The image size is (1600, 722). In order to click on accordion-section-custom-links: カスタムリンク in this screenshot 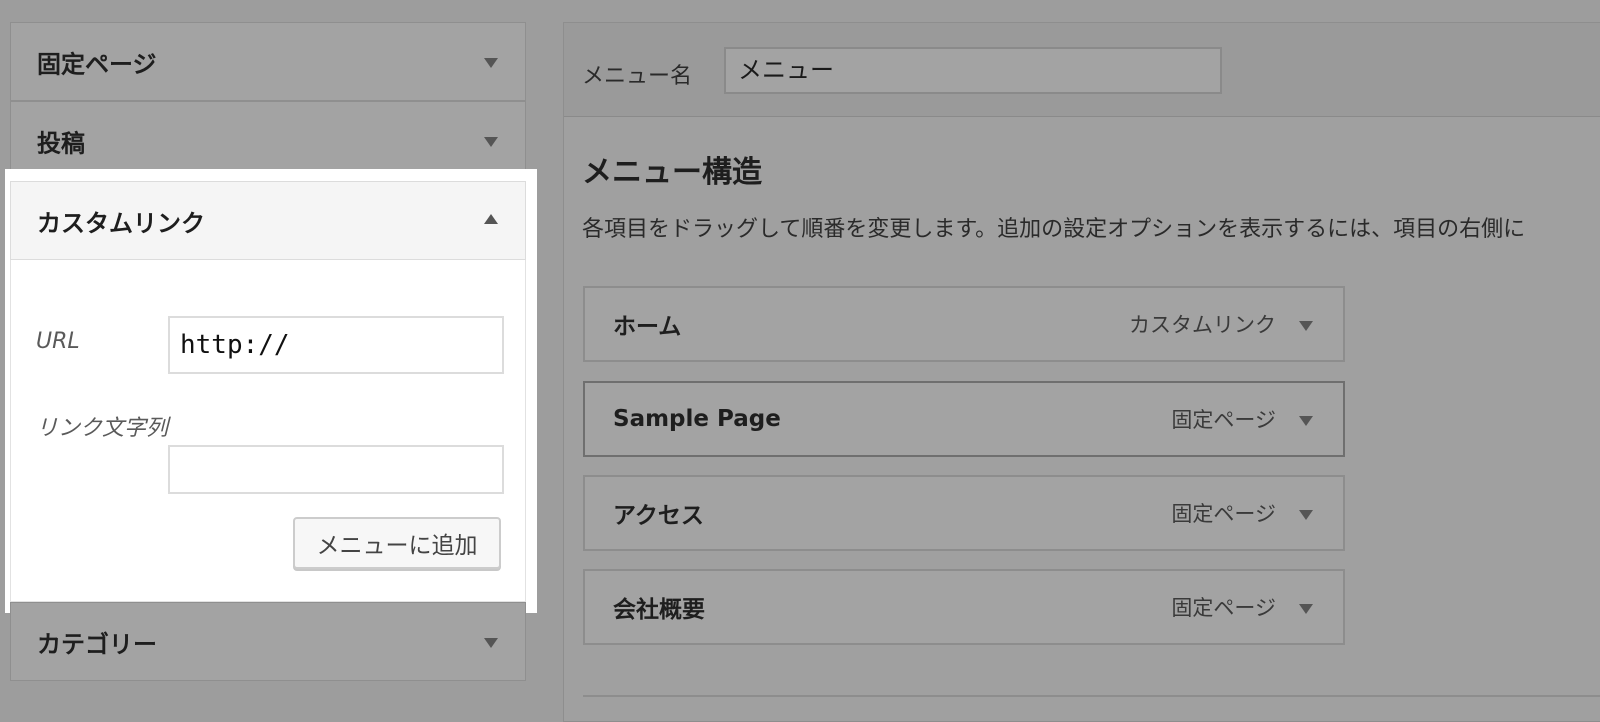, I will do `click(268, 220)`.